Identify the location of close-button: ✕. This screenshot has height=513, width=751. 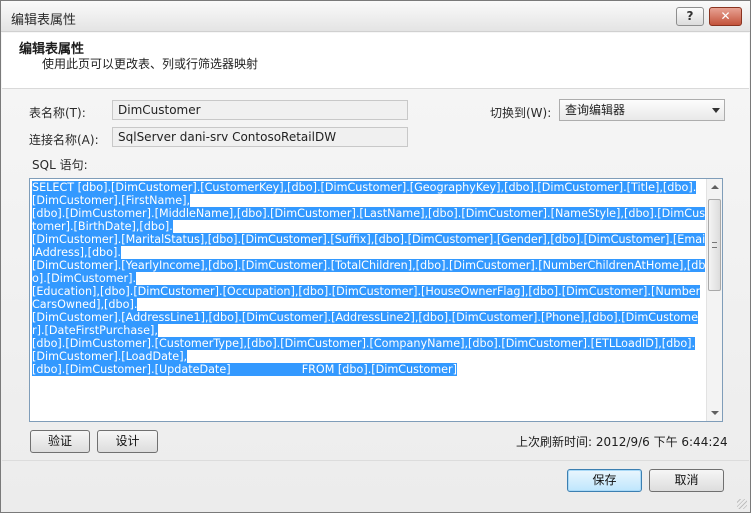
(725, 16).